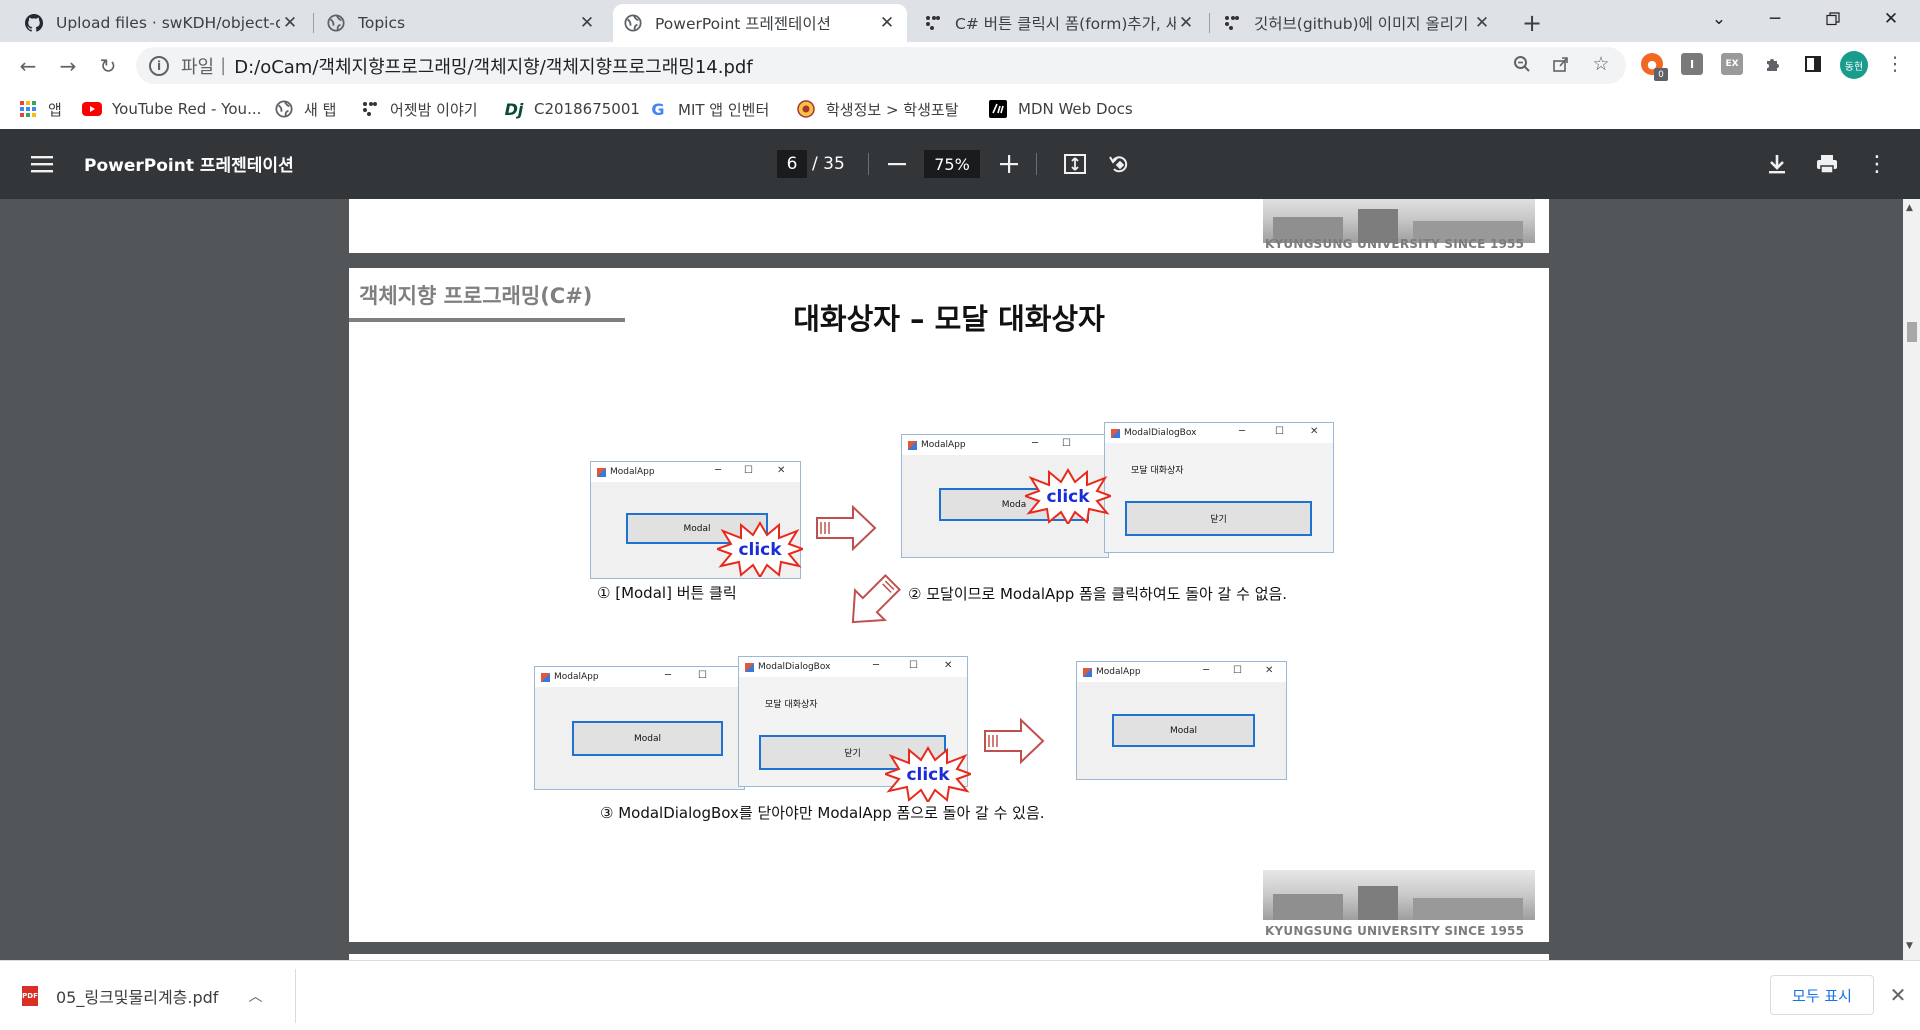 The width and height of the screenshot is (1920, 1030). Describe the element at coordinates (1119, 164) in the screenshot. I see `rotate-icon` at that location.